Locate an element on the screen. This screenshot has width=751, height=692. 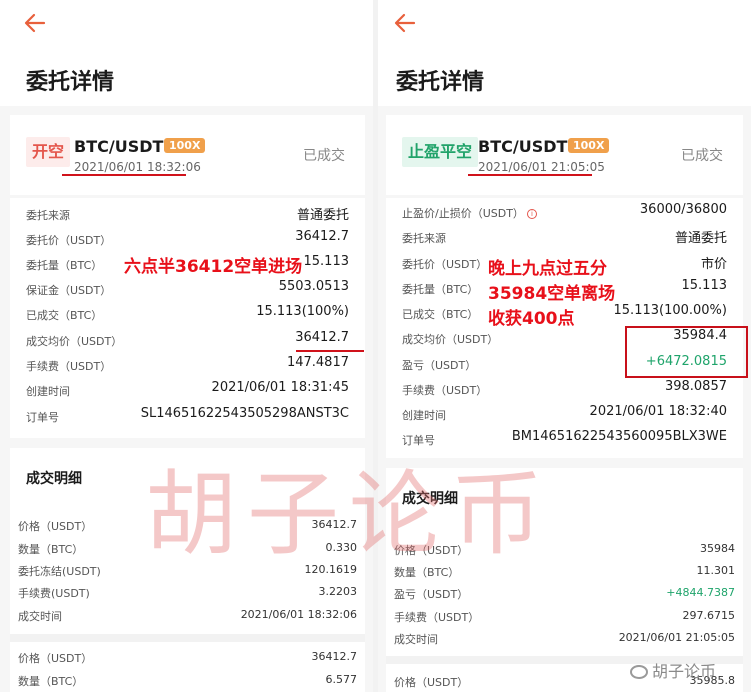
detail-row: 手续费（USDT） 398.0857 is located at coordinates (564, 388).